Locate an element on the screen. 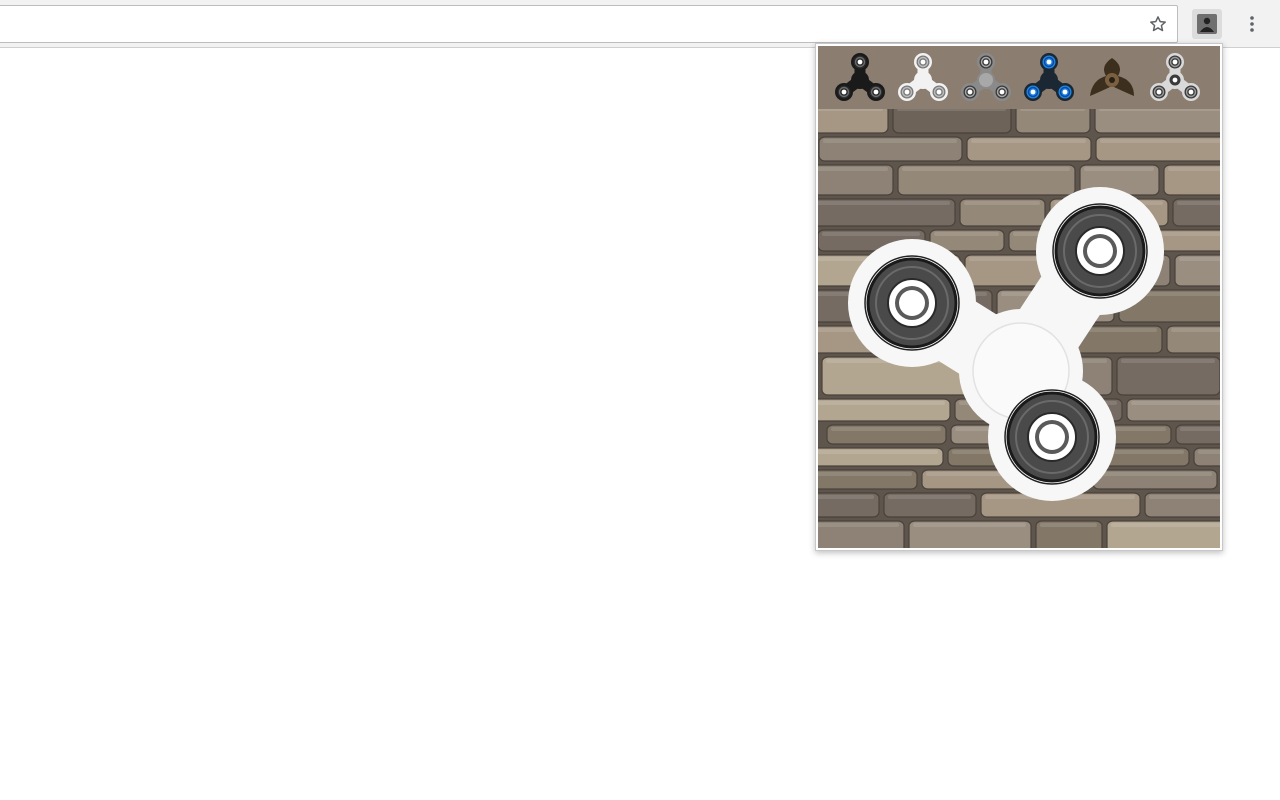 This screenshot has width=1280, height=800. extension-icon is located at coordinates (1207, 24).